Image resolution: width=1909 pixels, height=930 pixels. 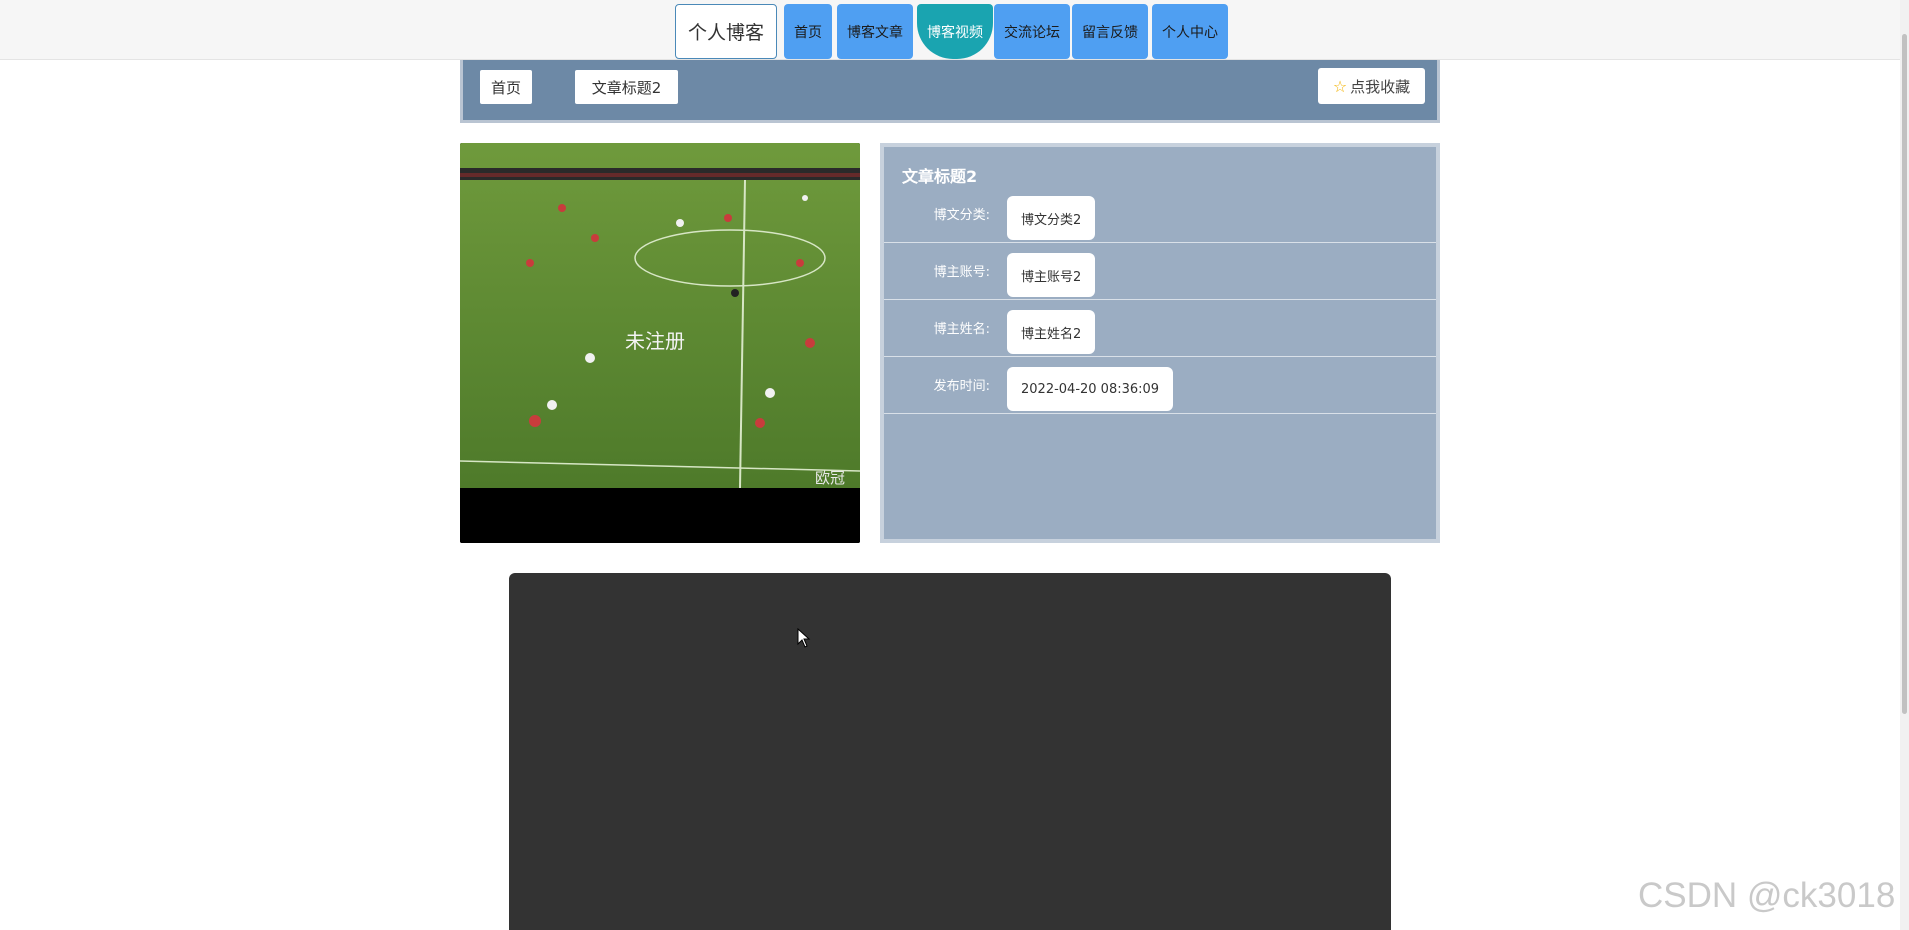 I want to click on watermark: CSDN @ck3018, so click(x=1767, y=895).